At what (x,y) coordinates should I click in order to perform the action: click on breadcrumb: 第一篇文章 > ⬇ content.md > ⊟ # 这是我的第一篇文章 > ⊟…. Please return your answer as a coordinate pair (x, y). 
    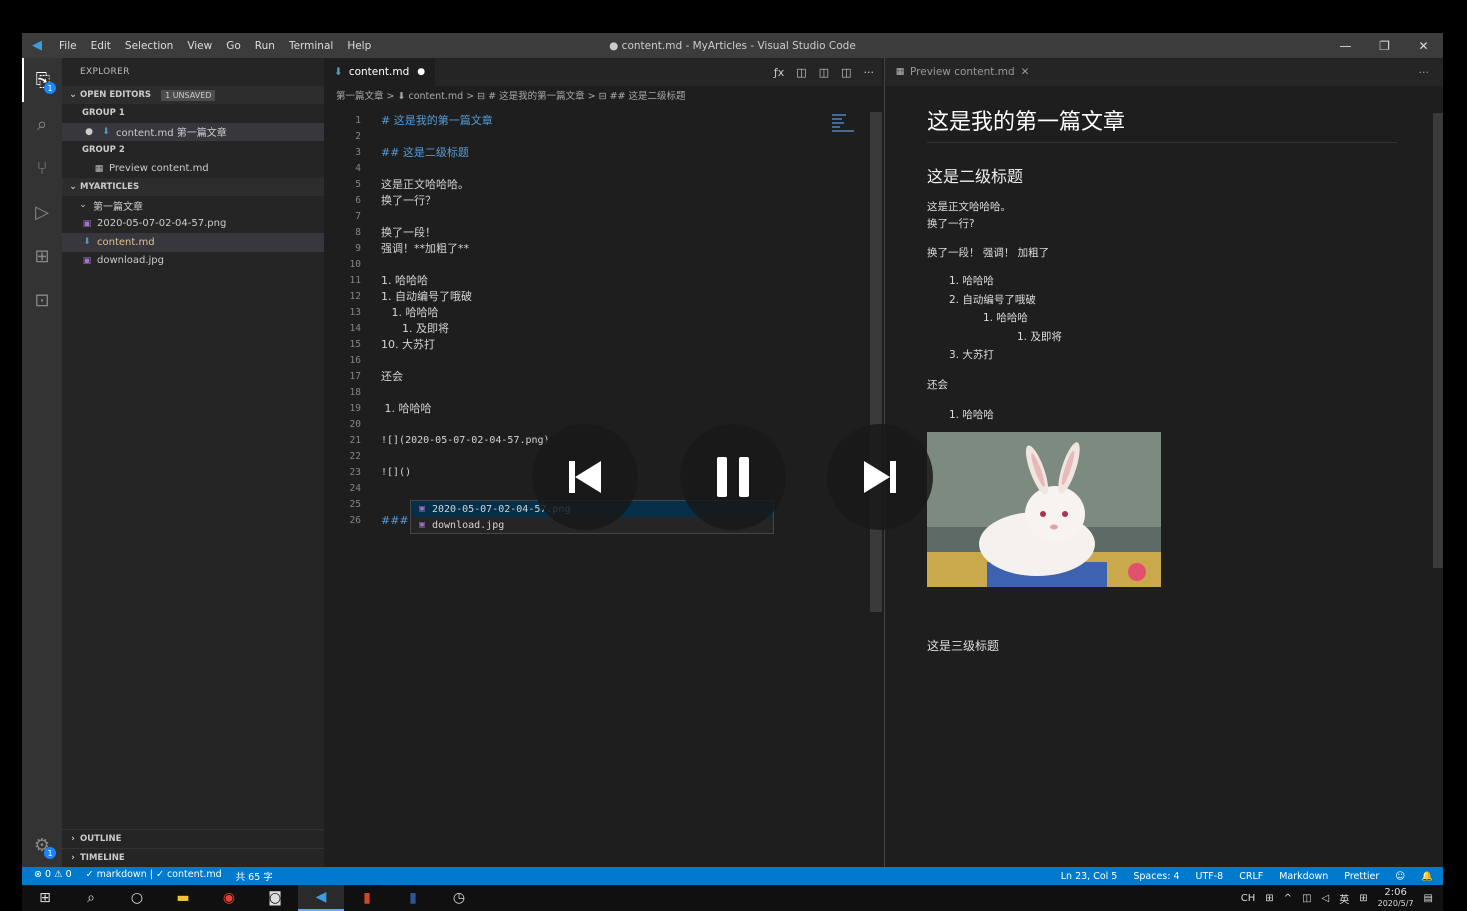
    Looking at the image, I should click on (603, 95).